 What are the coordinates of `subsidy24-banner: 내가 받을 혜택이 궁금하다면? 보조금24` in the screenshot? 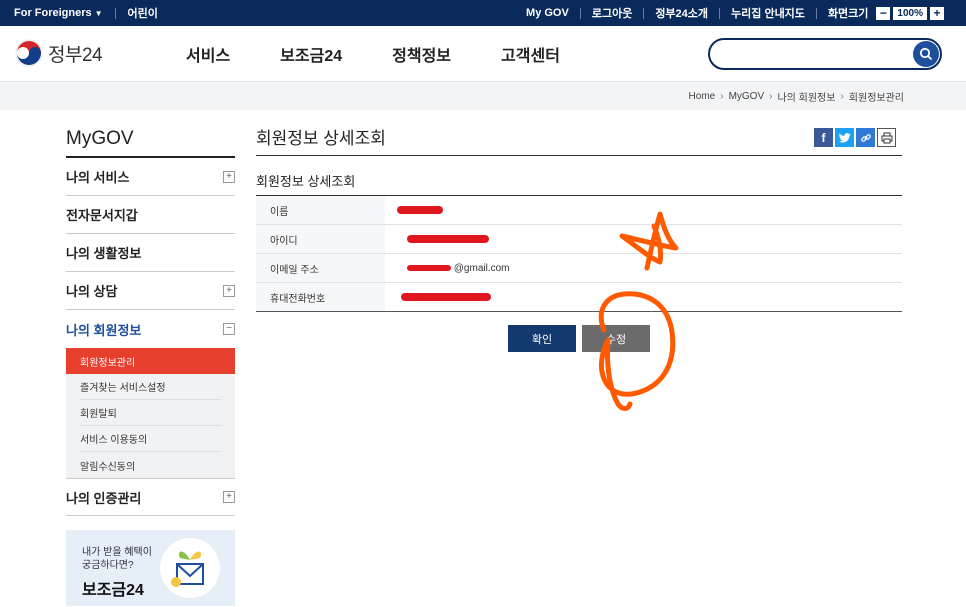 It's located at (150, 568).